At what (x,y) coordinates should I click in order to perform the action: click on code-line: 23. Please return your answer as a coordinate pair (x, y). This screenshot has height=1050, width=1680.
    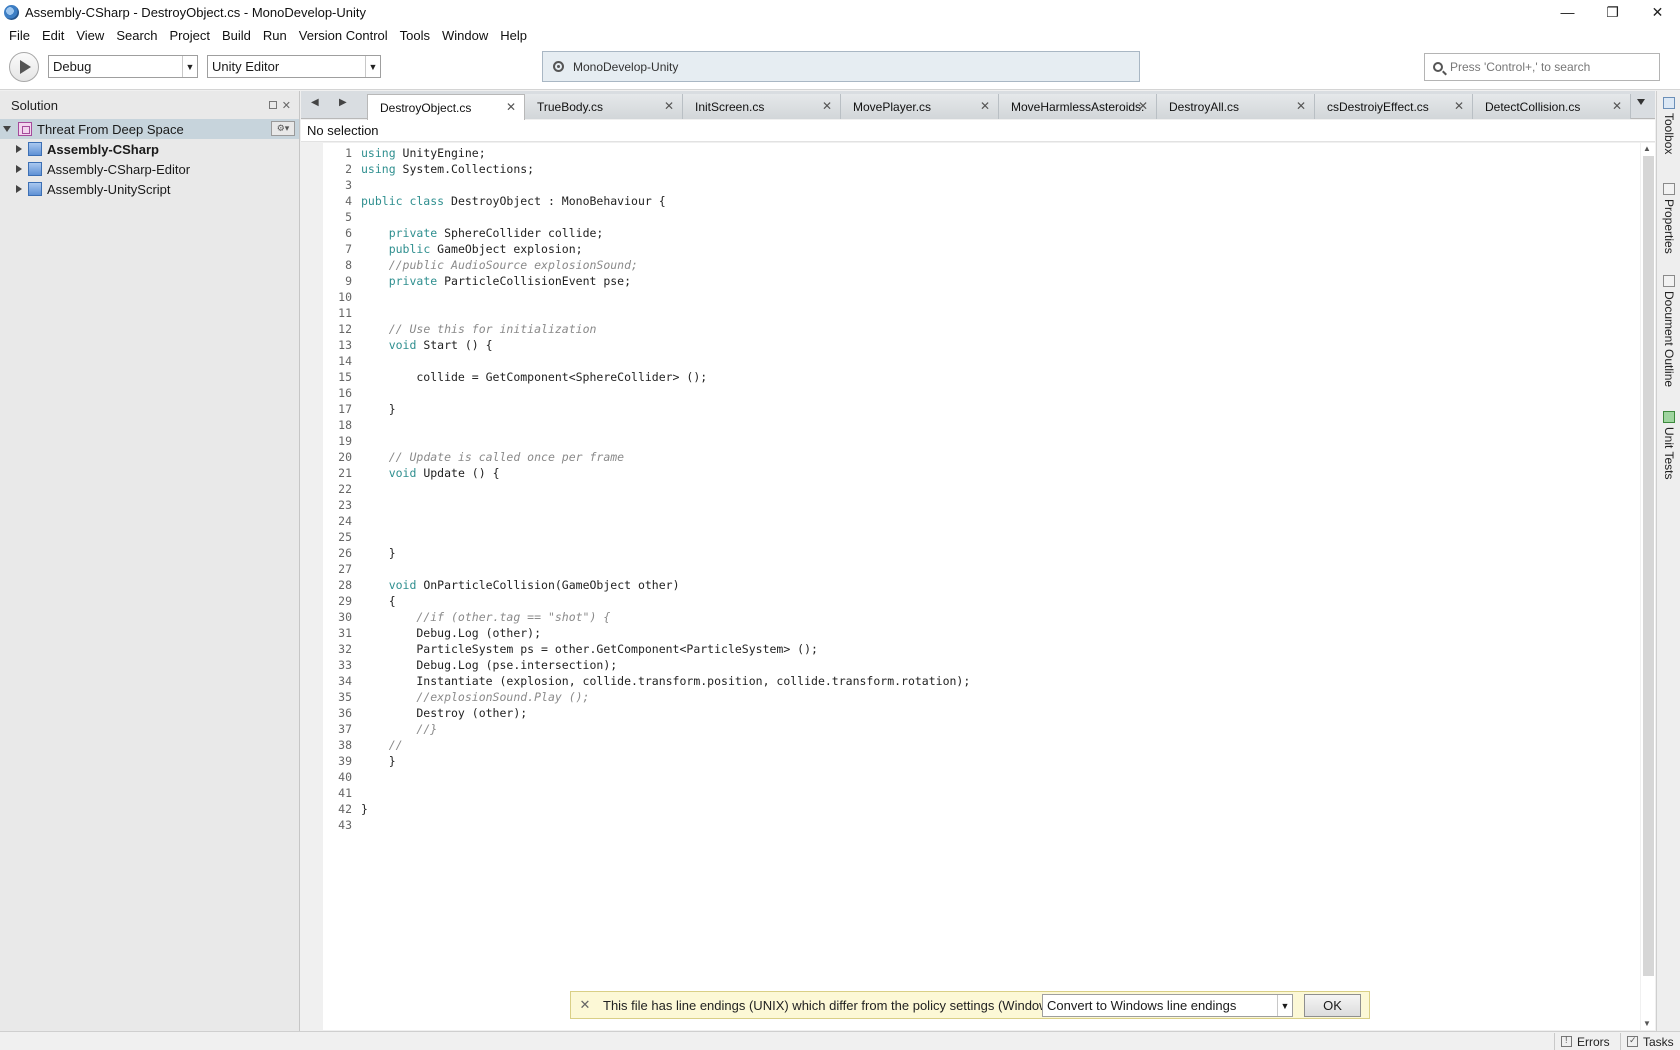
    Looking at the image, I should click on (646, 505).